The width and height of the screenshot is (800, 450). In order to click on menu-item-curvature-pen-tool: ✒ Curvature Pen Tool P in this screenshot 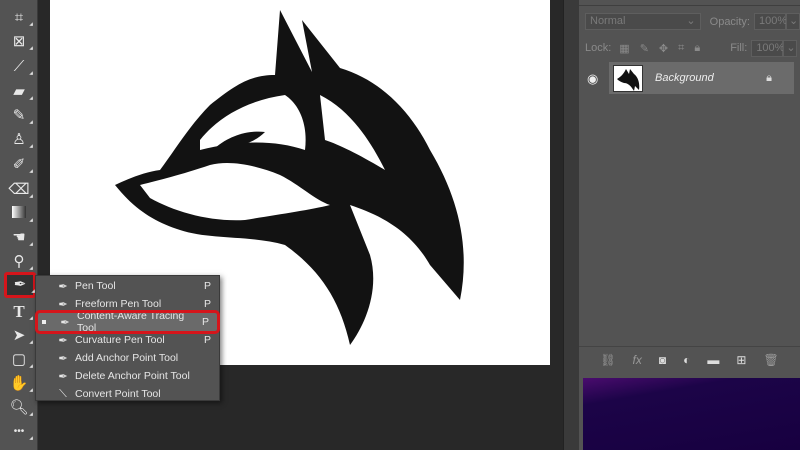, I will do `click(127, 340)`.